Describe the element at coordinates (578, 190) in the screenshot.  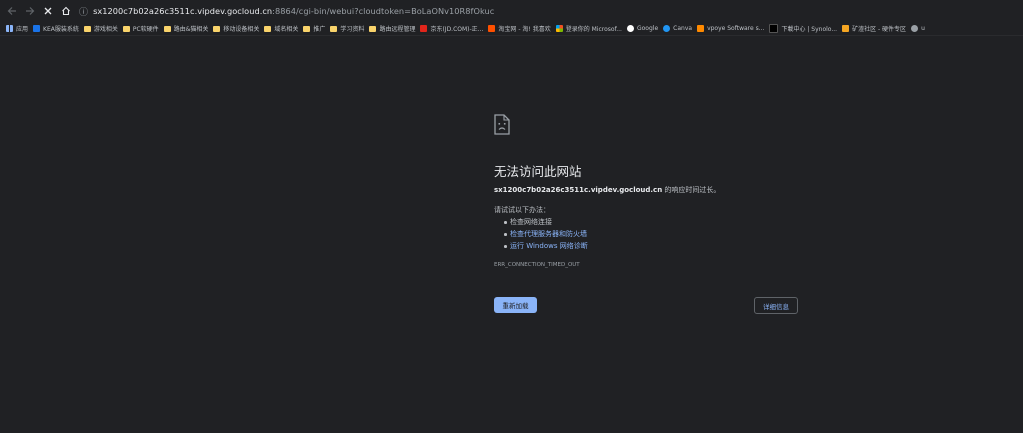
I see `error-host: sx1200c7b02a26c3511c.vipdev.gocloud.cn` at that location.